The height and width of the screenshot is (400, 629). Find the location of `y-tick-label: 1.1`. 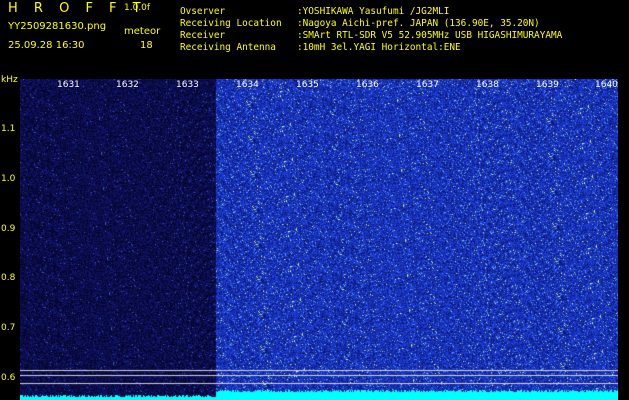

y-tick-label: 1.1 is located at coordinates (8, 129).